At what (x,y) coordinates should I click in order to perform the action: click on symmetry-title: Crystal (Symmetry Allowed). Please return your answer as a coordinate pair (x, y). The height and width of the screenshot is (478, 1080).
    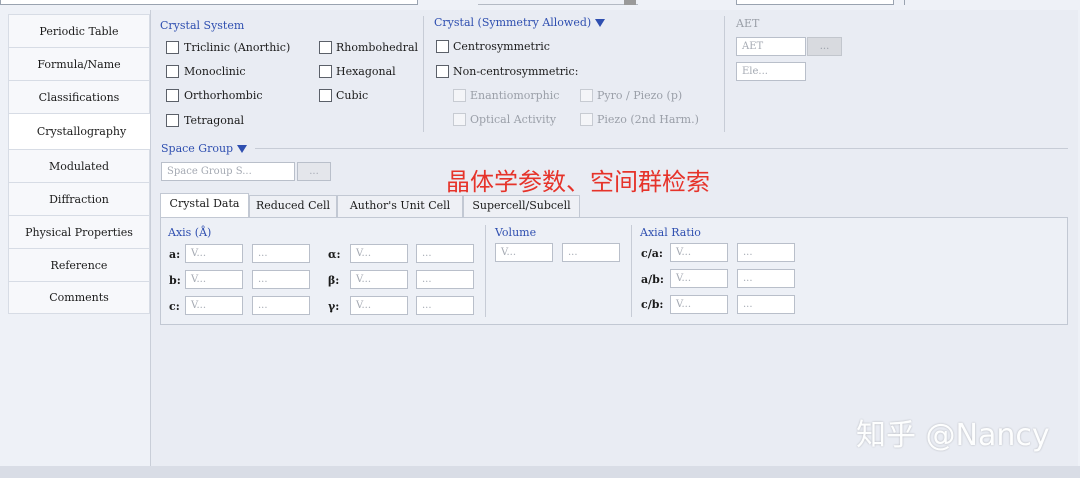
    Looking at the image, I should click on (520, 22).